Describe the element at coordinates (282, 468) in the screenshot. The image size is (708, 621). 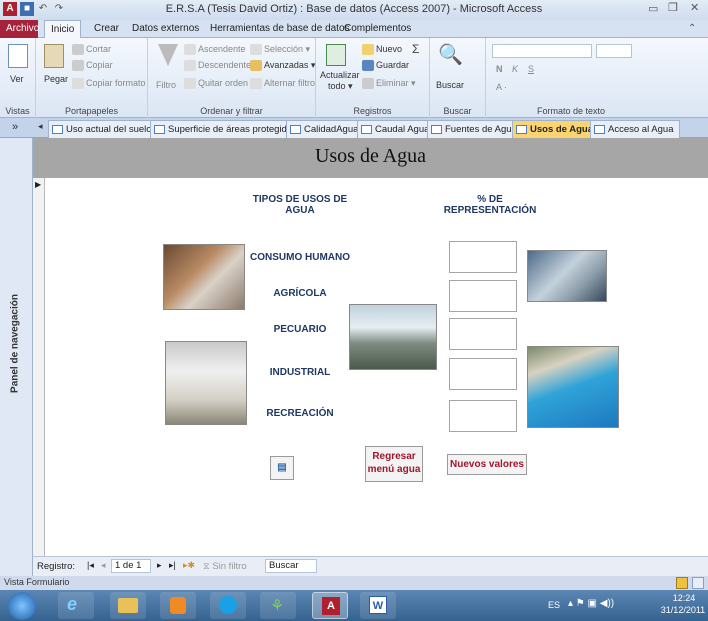
I see `form-action-button: ▤` at that location.